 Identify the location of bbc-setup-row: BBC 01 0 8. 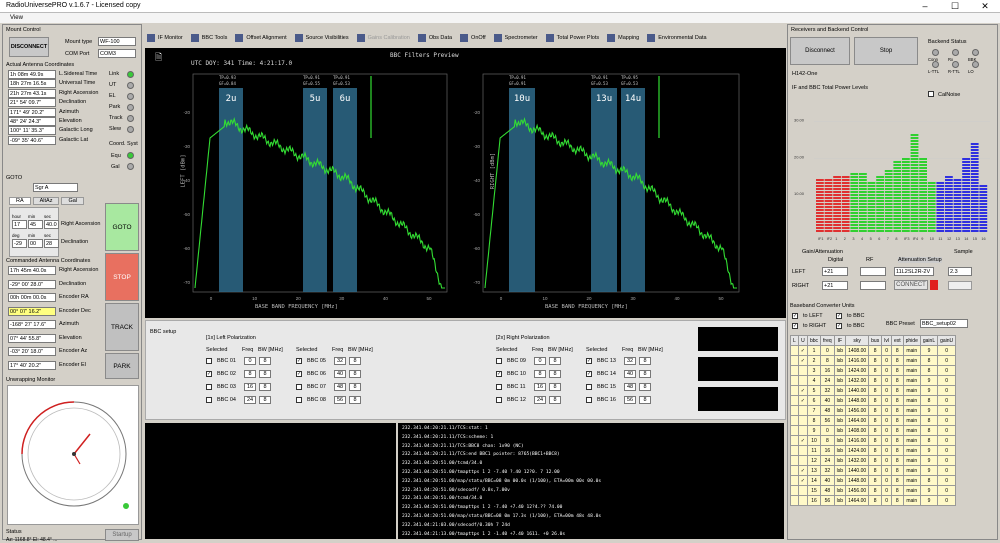
(238, 361).